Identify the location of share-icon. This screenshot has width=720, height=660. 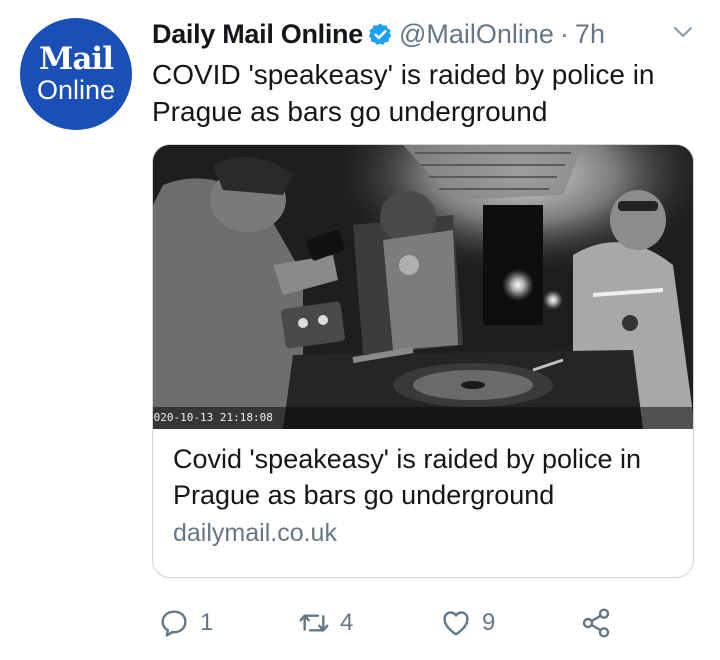
(596, 623).